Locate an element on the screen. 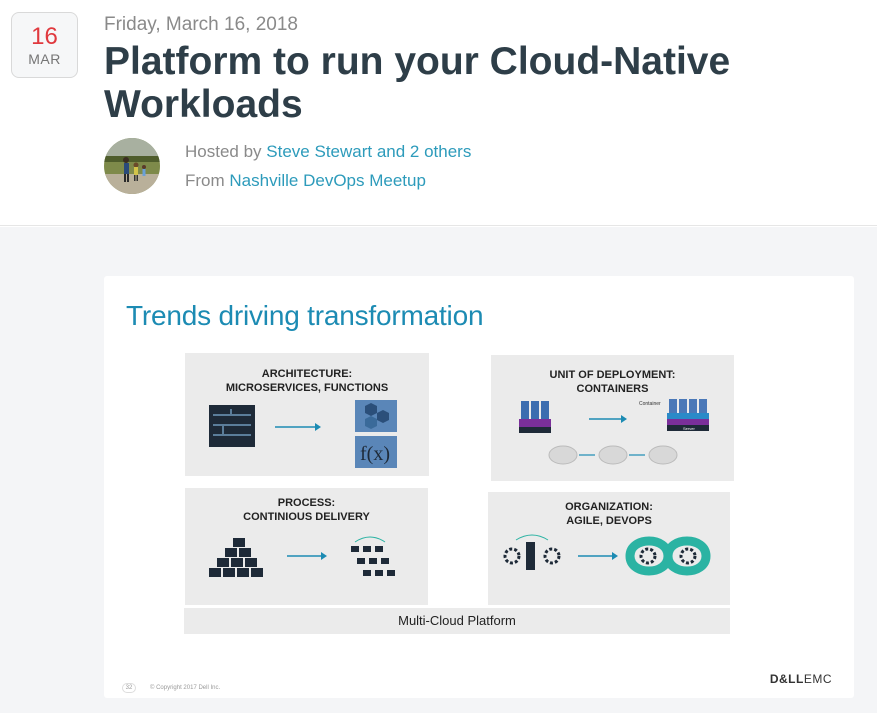 Image resolution: width=877 pixels, height=713 pixels. multi-cloud-platform-bar: Multi-Cloud Platform is located at coordinates (457, 621).